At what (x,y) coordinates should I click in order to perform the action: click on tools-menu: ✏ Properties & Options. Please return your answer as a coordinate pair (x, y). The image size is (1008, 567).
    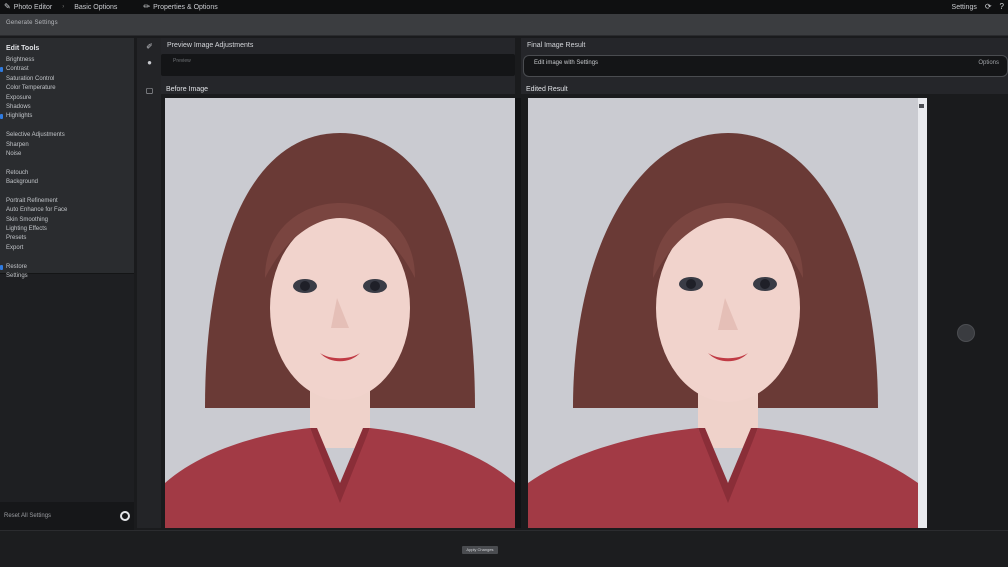
    Looking at the image, I should click on (180, 7).